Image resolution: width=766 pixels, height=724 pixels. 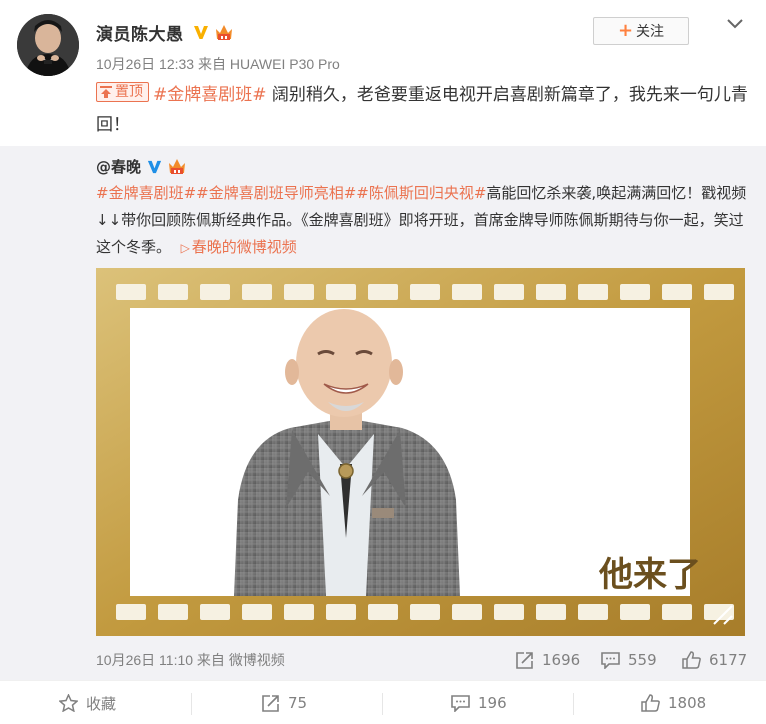 What do you see at coordinates (625, 30) in the screenshot?
I see `plus-icon: +` at bounding box center [625, 30].